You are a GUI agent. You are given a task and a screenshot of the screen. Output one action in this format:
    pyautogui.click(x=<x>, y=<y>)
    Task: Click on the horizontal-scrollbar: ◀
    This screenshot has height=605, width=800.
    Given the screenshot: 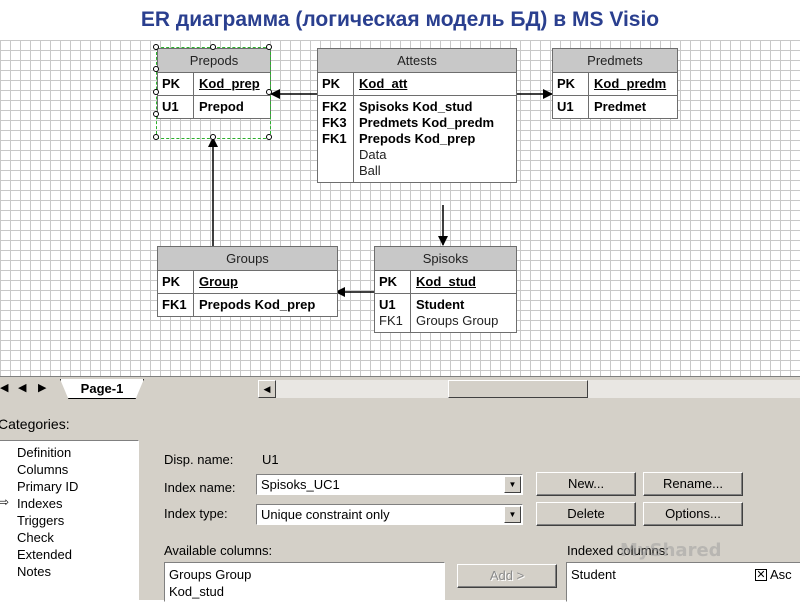 What is the action you would take?
    pyautogui.click(x=529, y=389)
    